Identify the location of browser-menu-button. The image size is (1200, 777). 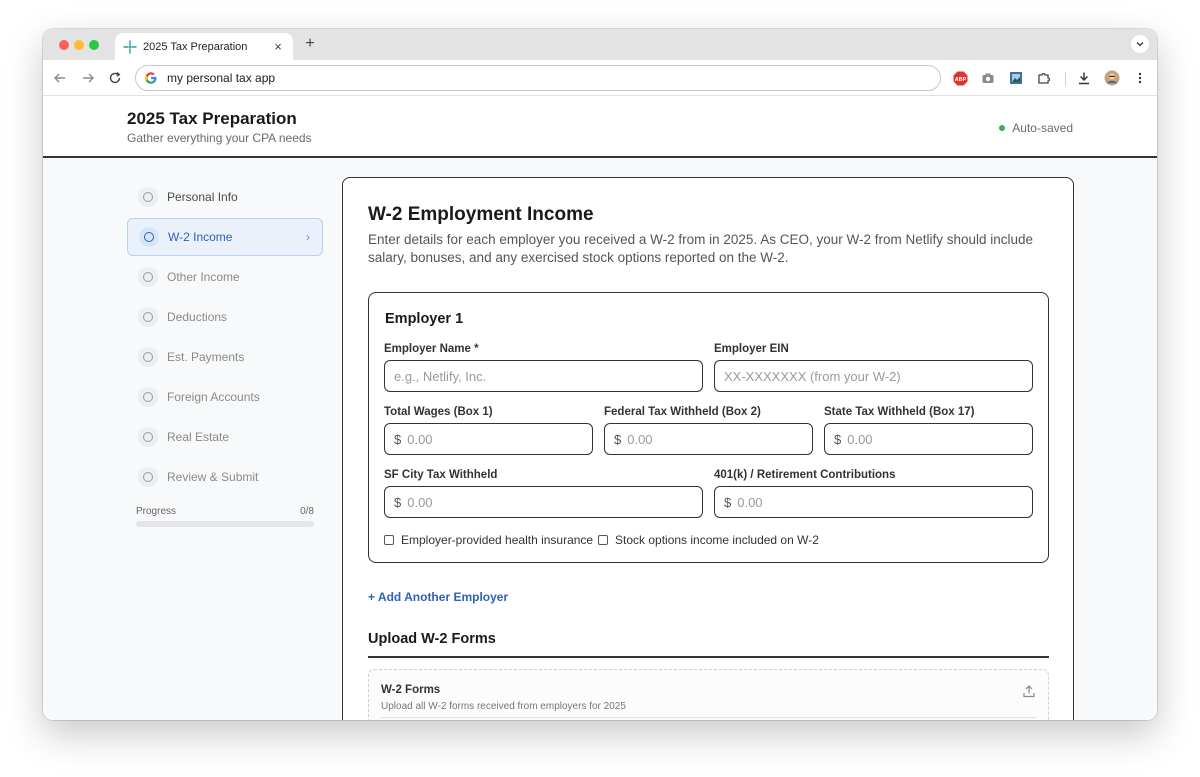
(1140, 78).